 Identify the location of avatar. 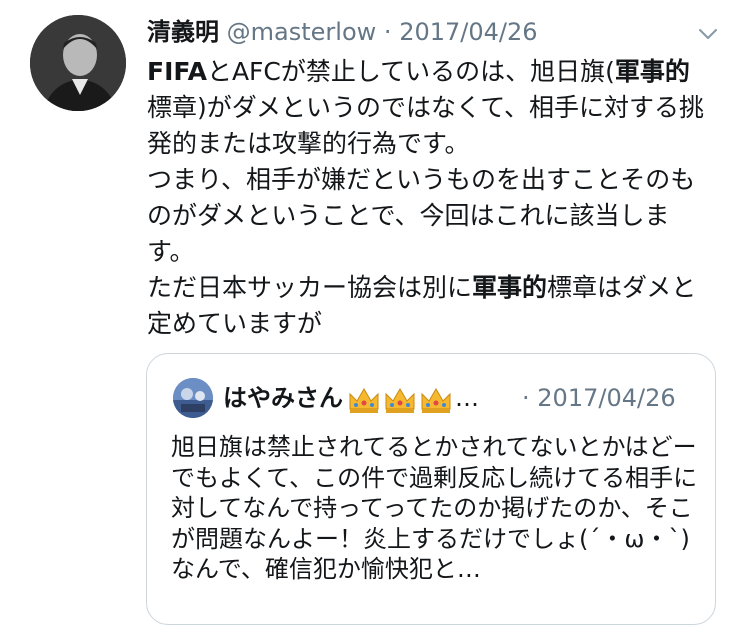
(78, 63).